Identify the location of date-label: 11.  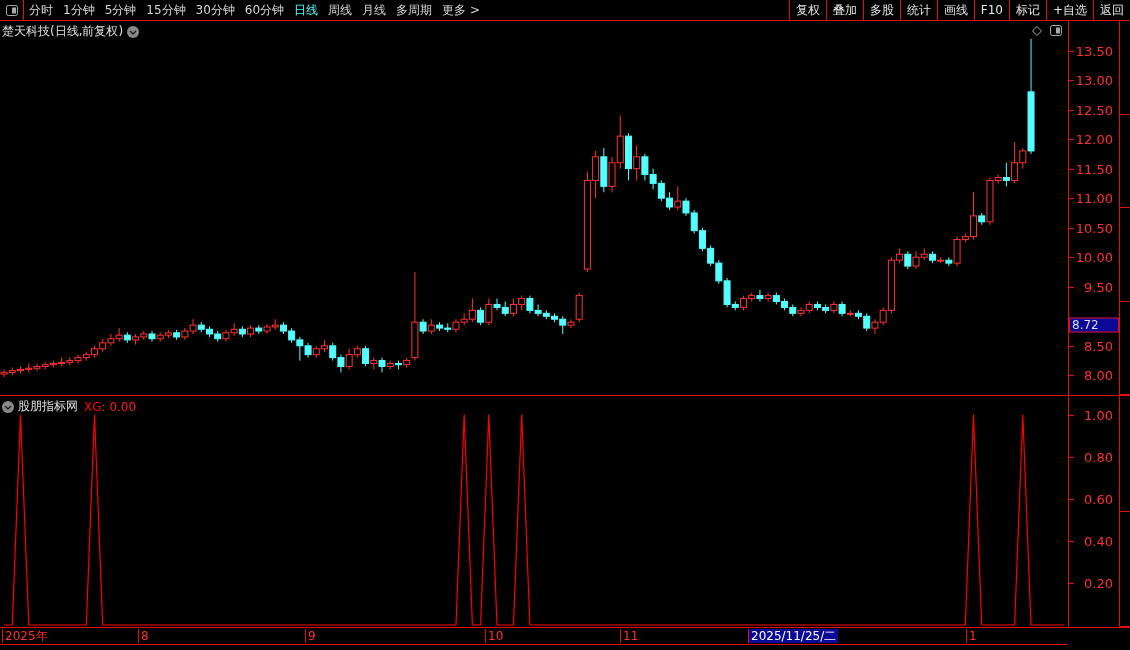
(630, 636).